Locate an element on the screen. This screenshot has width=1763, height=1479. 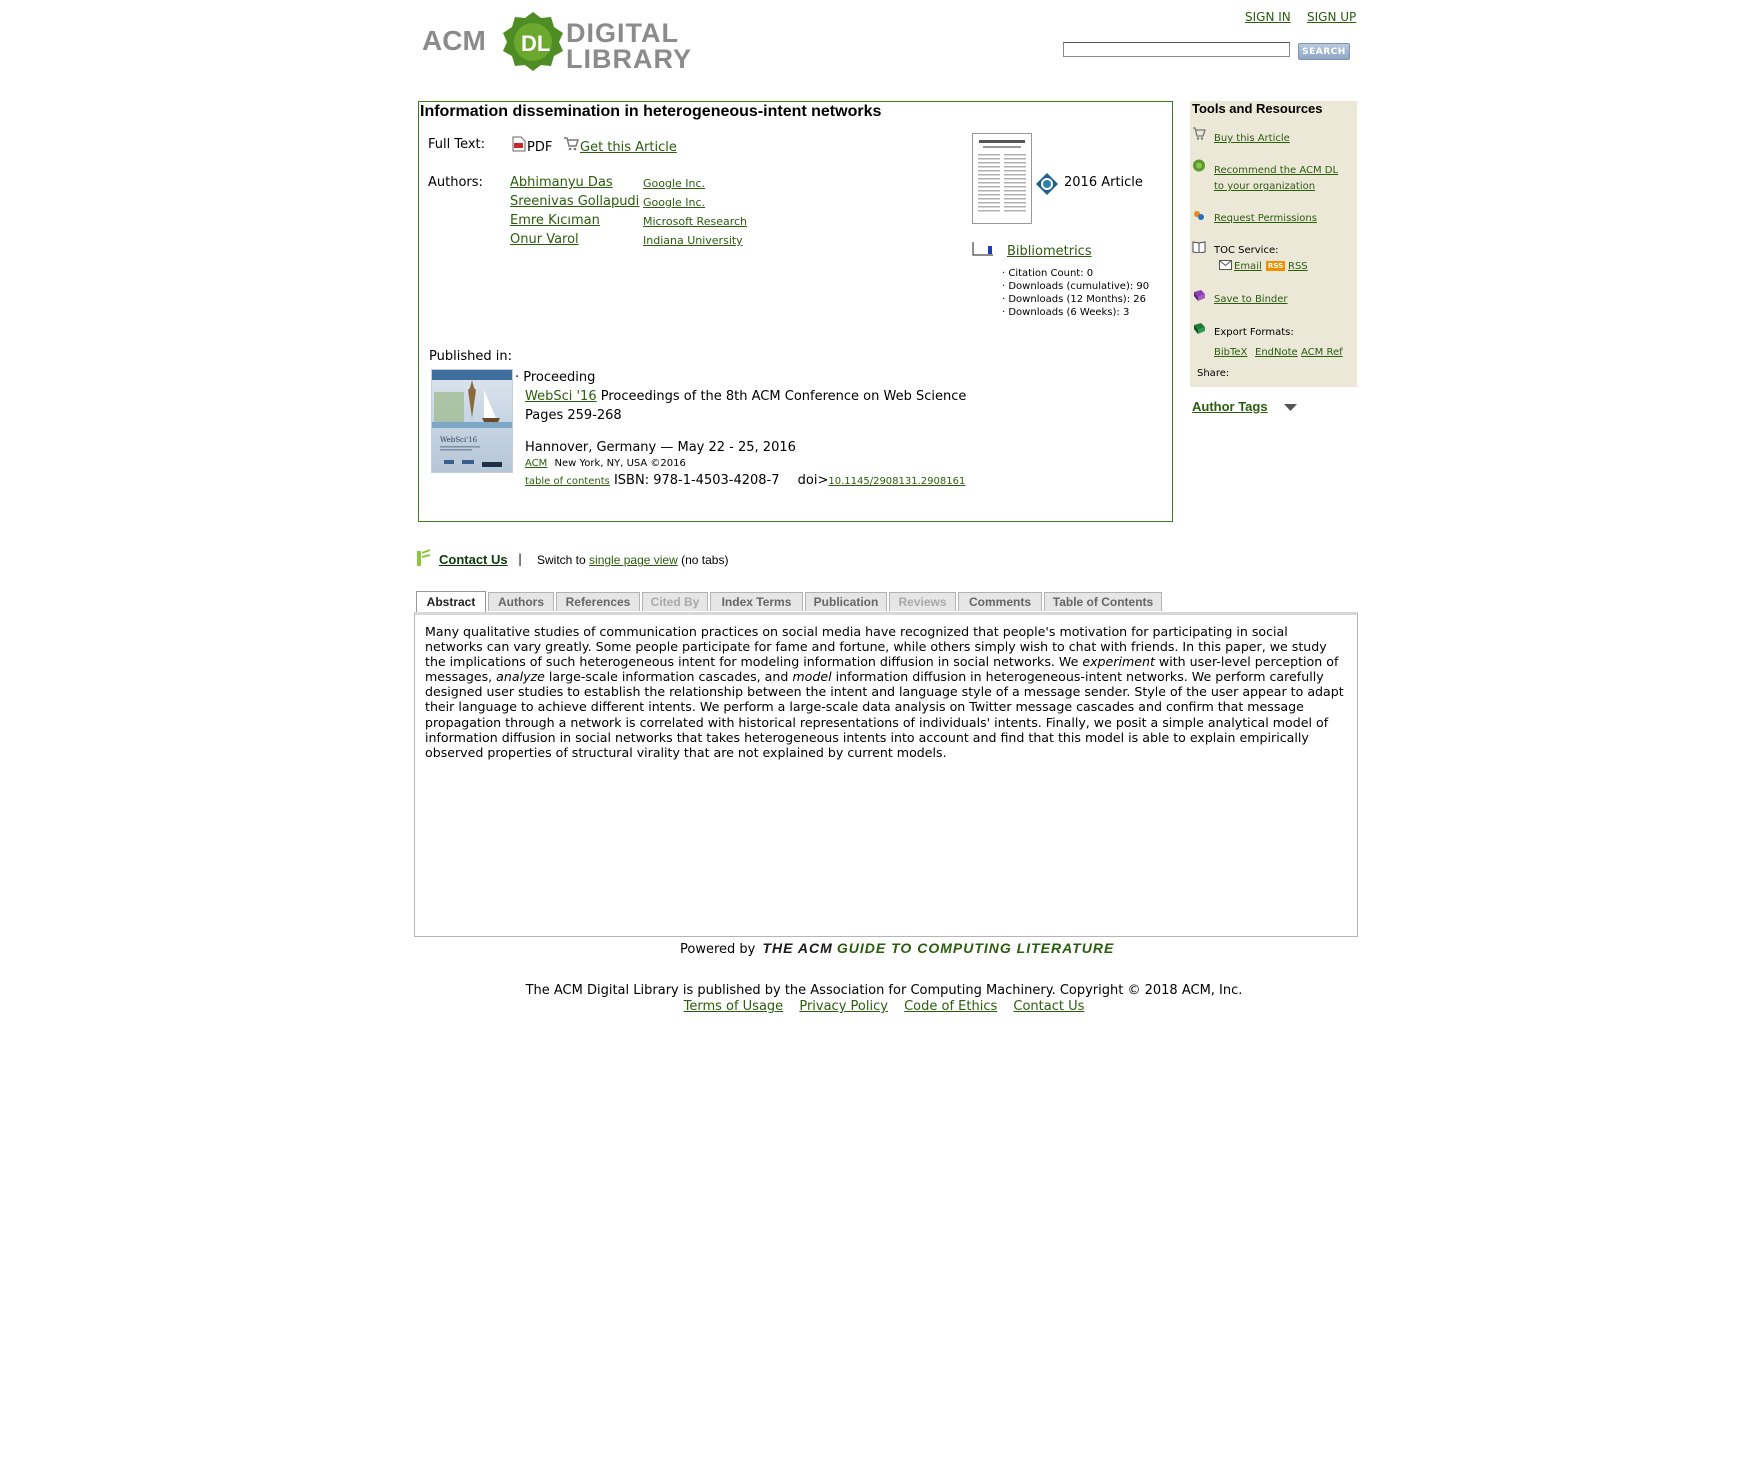
tab-abstract: Abstract is located at coordinates (451, 601).